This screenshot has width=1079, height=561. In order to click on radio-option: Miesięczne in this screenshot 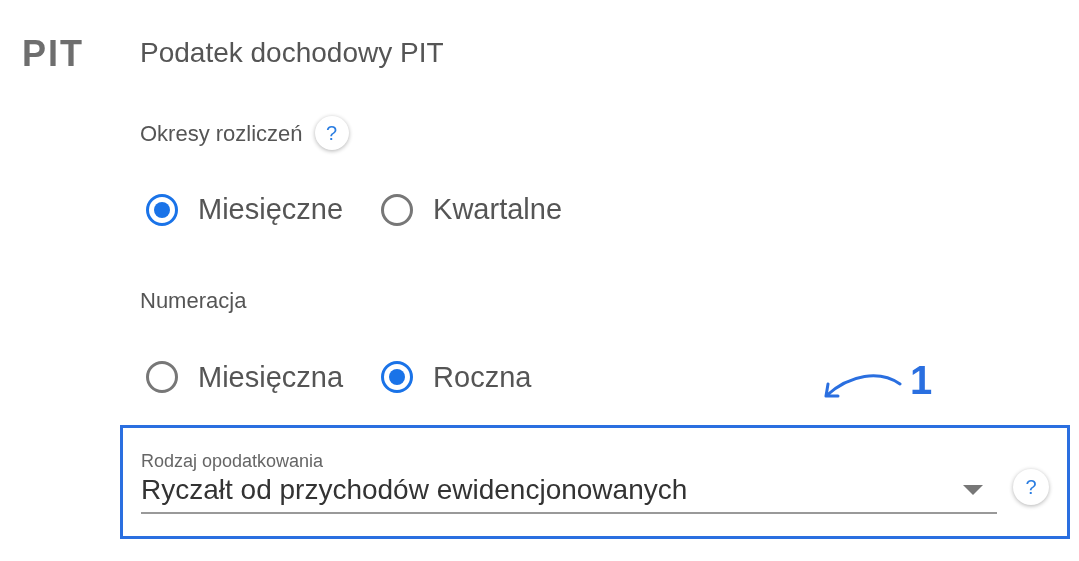, I will do `click(245, 210)`.